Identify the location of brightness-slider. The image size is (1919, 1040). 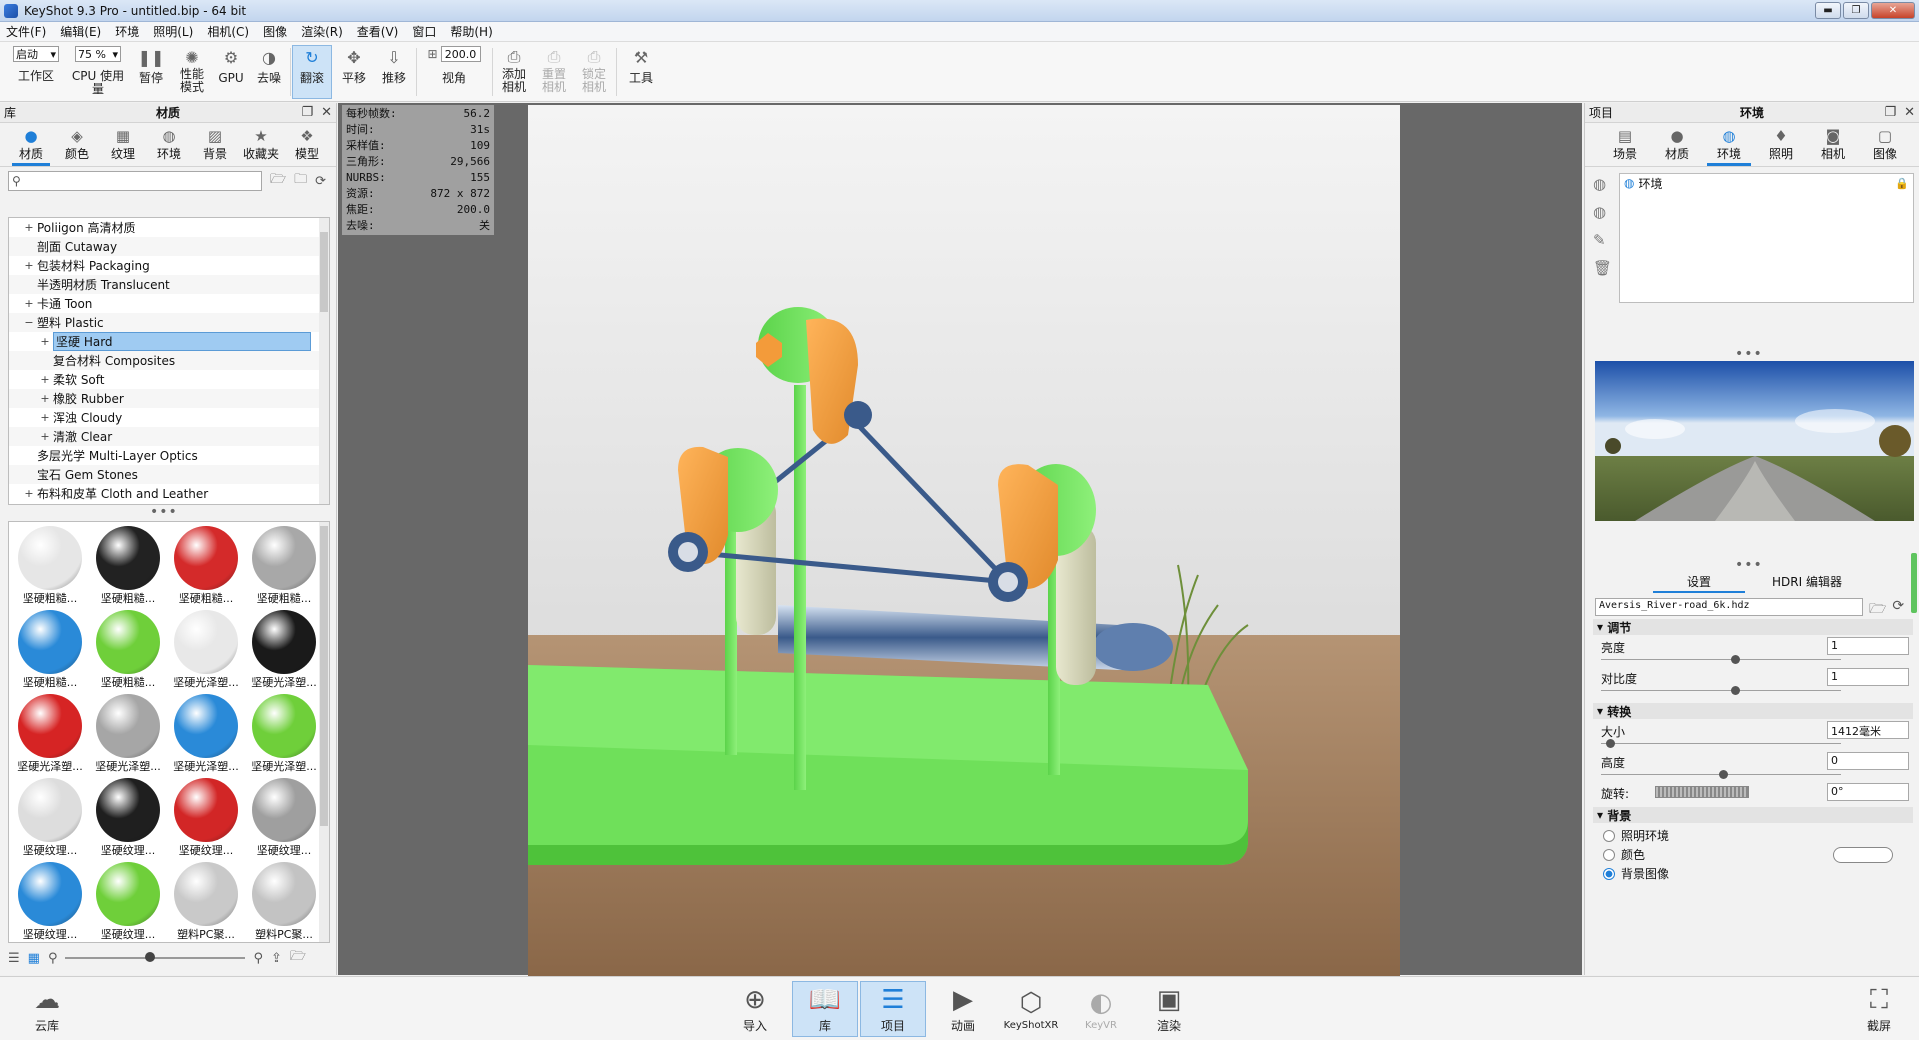
(1721, 659).